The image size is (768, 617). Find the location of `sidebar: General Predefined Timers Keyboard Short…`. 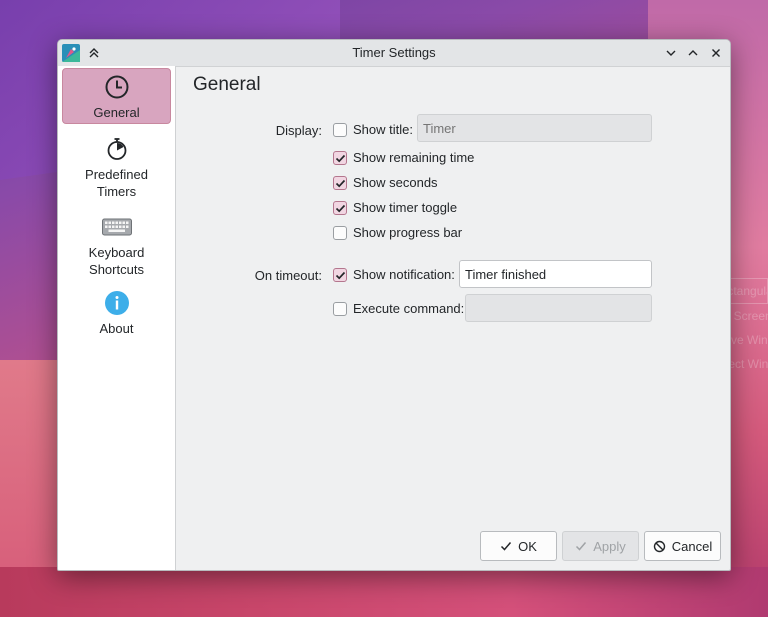

sidebar: General Predefined Timers Keyboard Short… is located at coordinates (117, 318).